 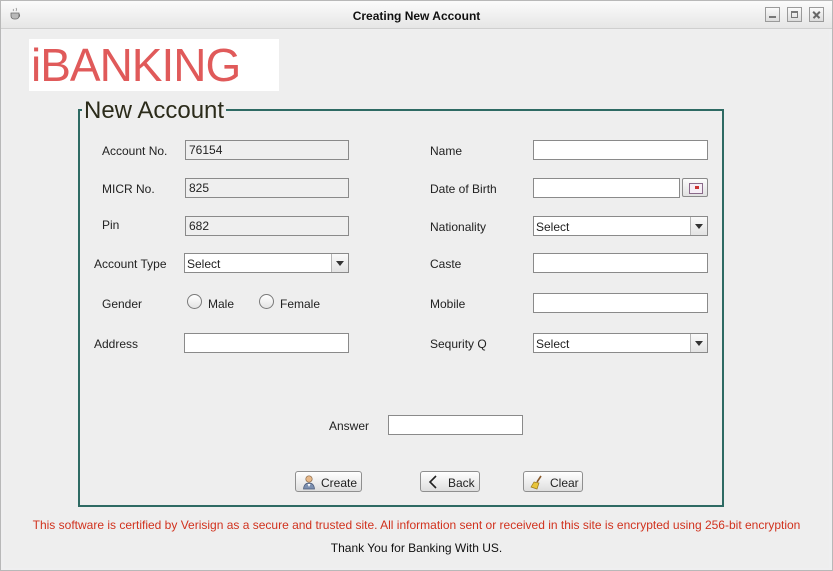 I want to click on clear-button-label: Clear, so click(x=564, y=483).